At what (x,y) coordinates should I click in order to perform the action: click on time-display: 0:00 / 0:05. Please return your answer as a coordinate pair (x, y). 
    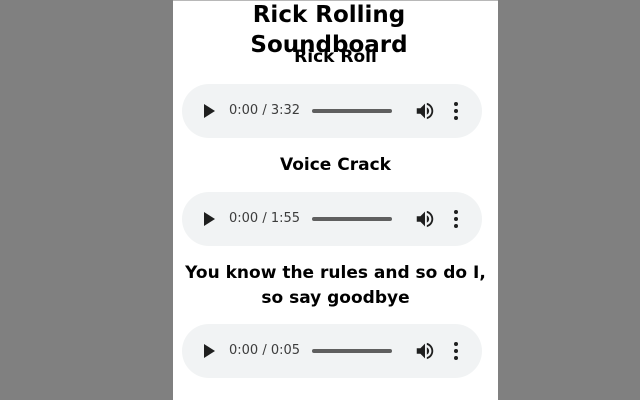
    Looking at the image, I should click on (265, 350).